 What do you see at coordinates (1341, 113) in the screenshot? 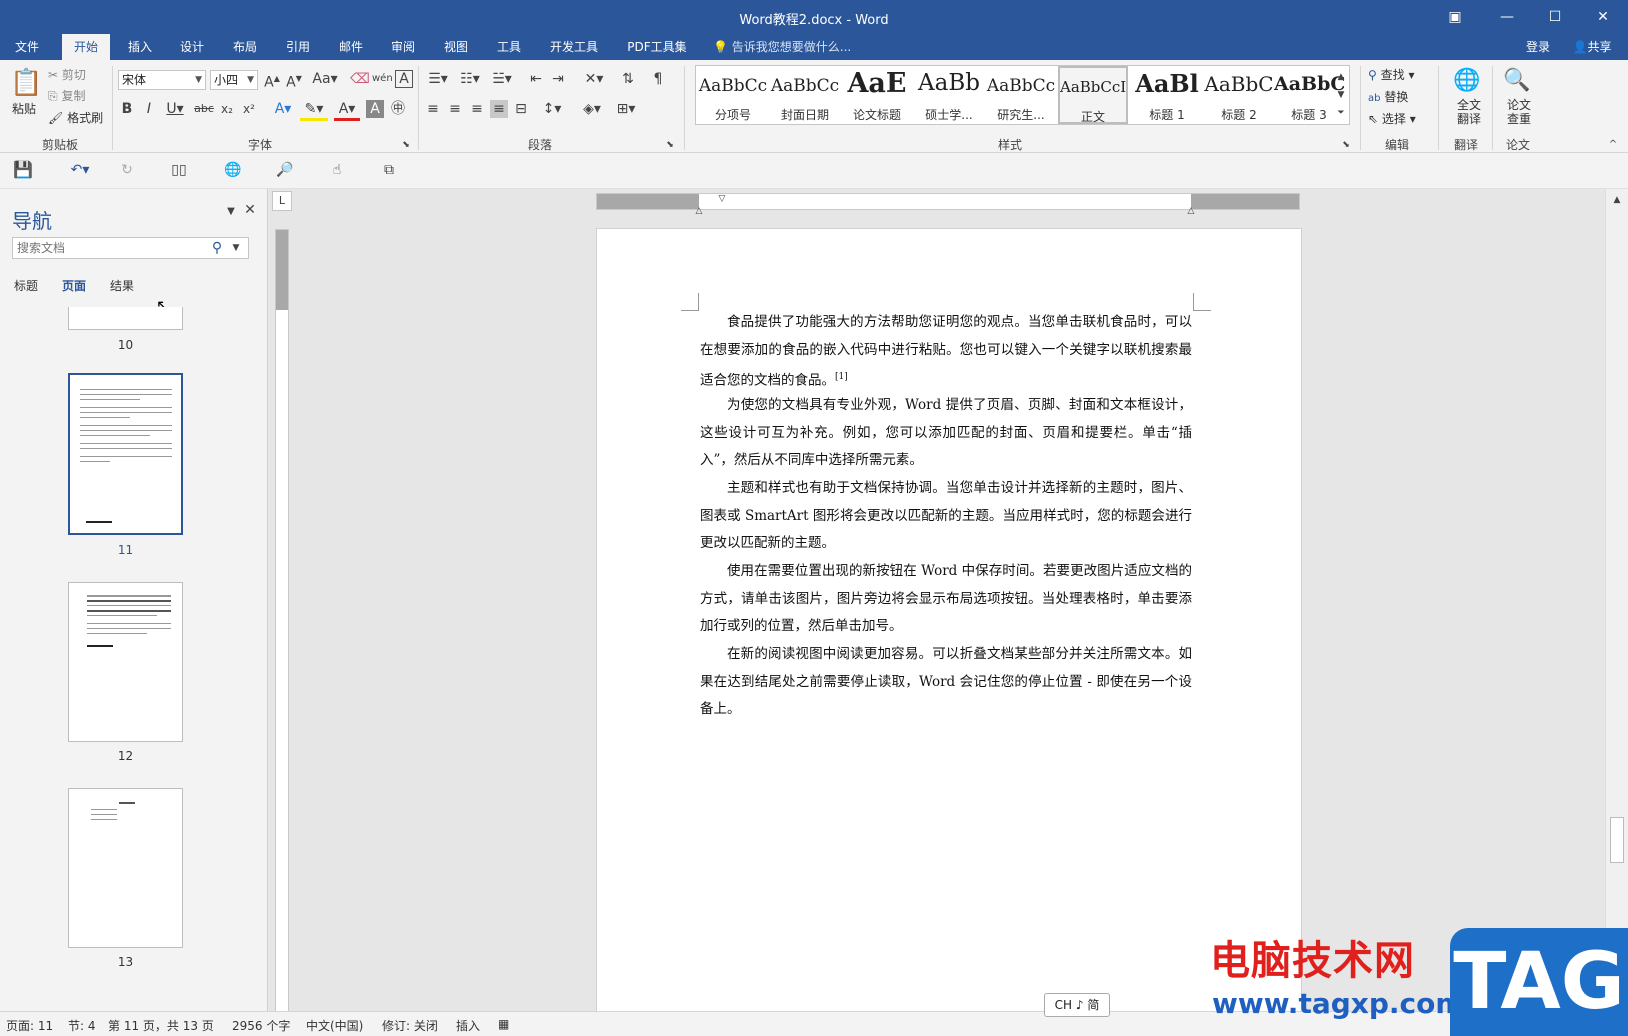
I see `gallery-more-icon: ⏷` at bounding box center [1341, 113].